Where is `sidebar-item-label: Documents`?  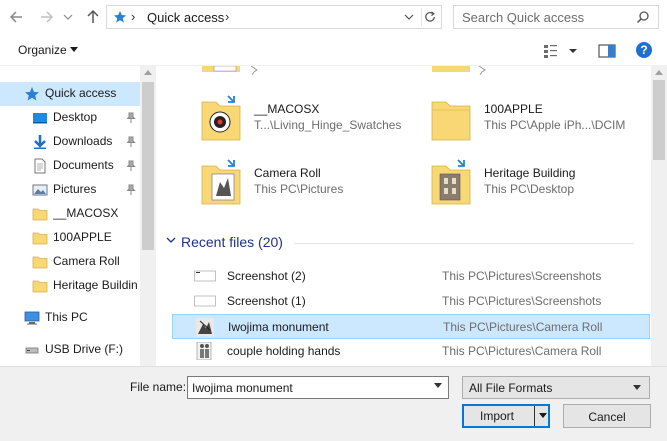
sidebar-item-label: Documents is located at coordinates (83, 165).